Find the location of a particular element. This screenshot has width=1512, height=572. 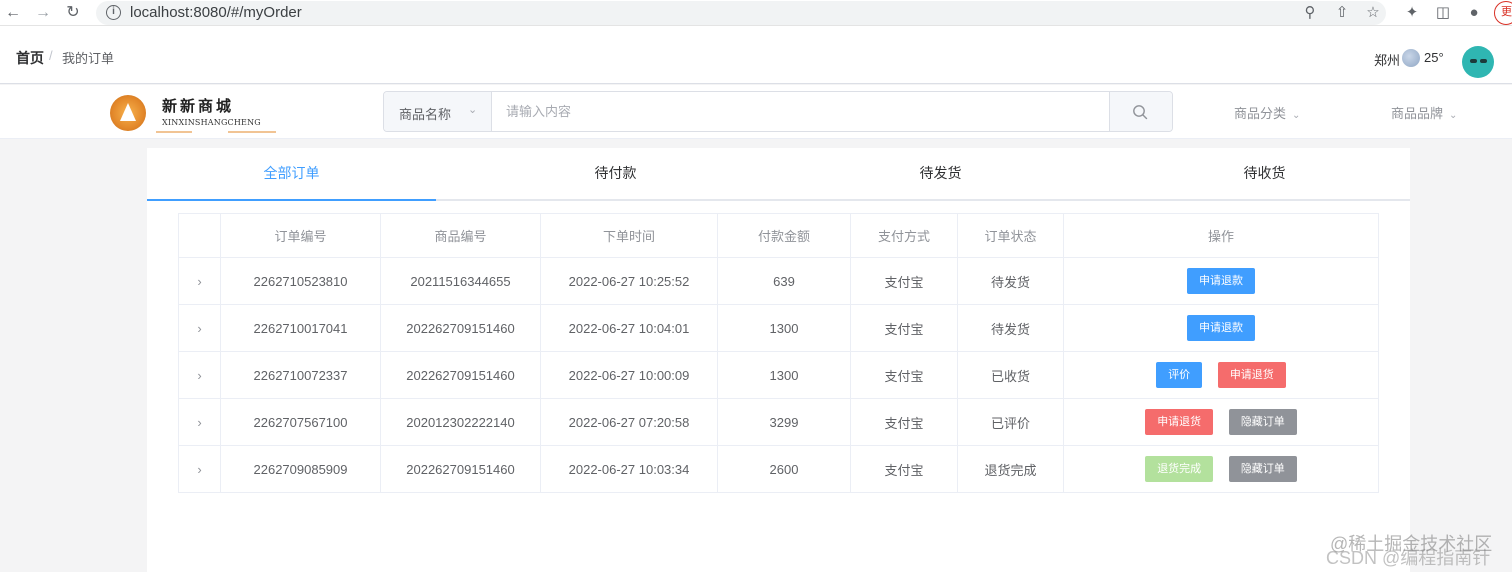

side-panel-icon: ◫ is located at coordinates (1443, 13).